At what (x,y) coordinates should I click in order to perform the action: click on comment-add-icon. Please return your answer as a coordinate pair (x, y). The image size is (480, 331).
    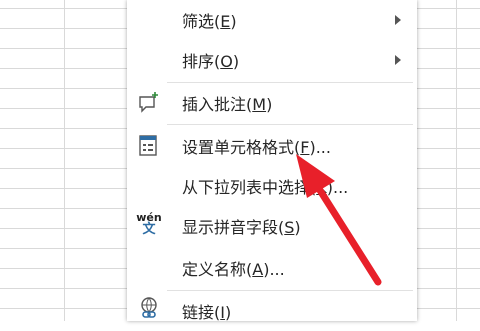
    Looking at the image, I should click on (148, 102).